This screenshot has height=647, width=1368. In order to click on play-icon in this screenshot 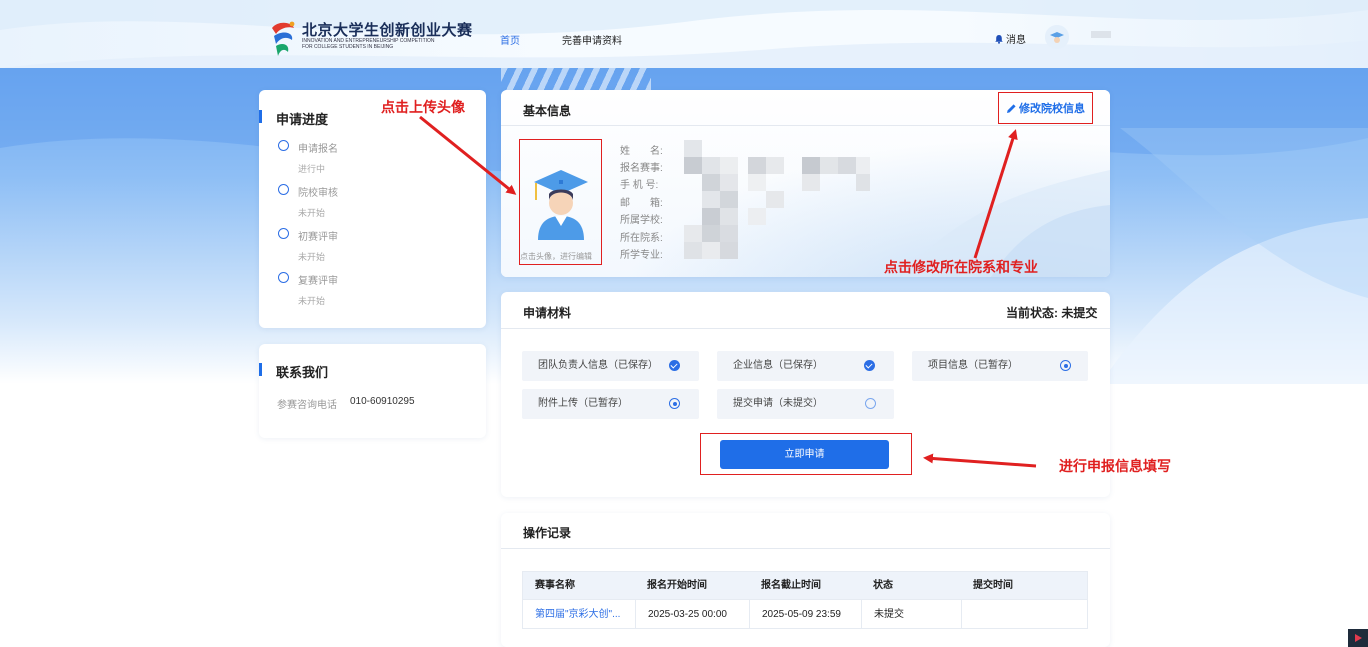, I will do `click(1358, 638)`.